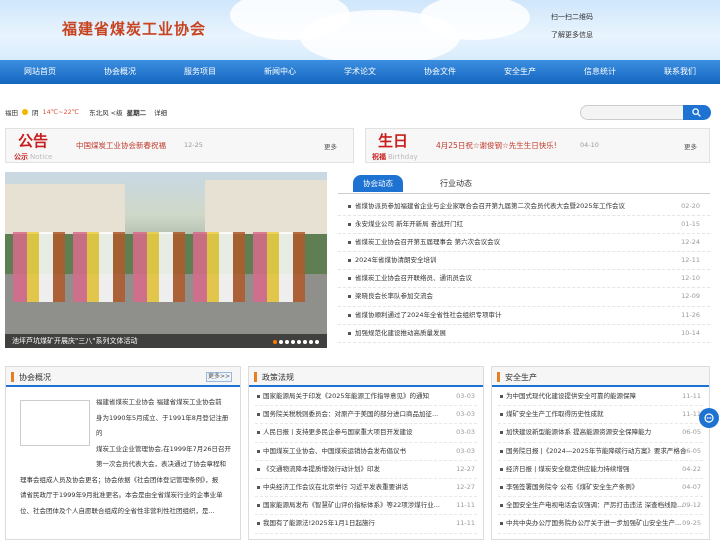 Image resolution: width=720 pixels, height=540 pixels. I want to click on safety-item: 煤矿安全生产工作取得历史性成就 11-11, so click(600, 415).